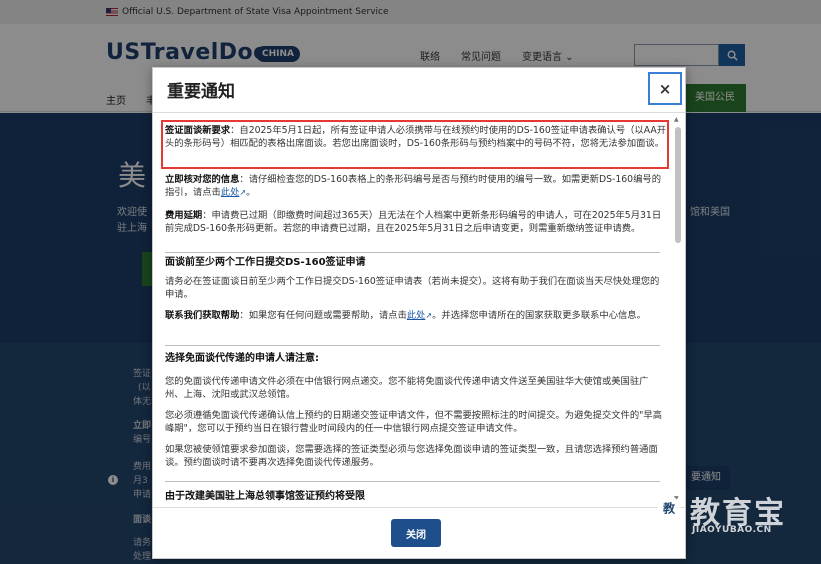 The height and width of the screenshot is (564, 821). I want to click on section-heading: 面谈前至少两个工作日提交DS-160签证申请, so click(265, 262).